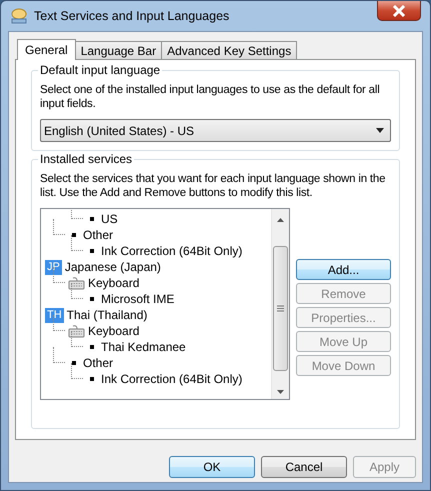 The height and width of the screenshot is (491, 431). I want to click on tree-item: Thai (Thailand), so click(107, 315).